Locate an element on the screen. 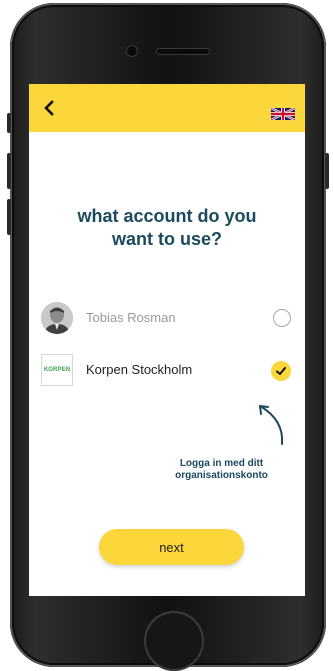 Image resolution: width=333 pixels, height=671 pixels. radio-unselected is located at coordinates (282, 318).